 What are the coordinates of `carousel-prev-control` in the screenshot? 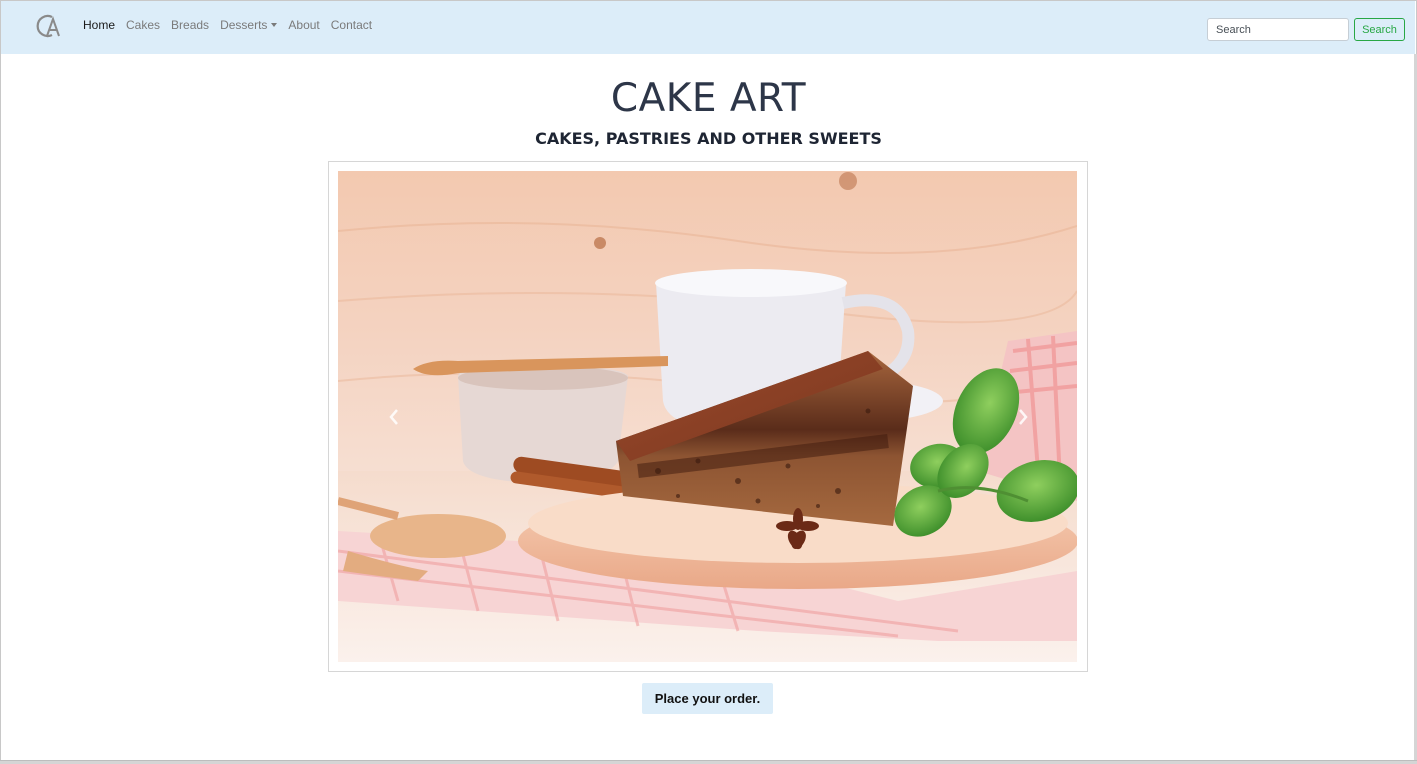 It's located at (394, 417).